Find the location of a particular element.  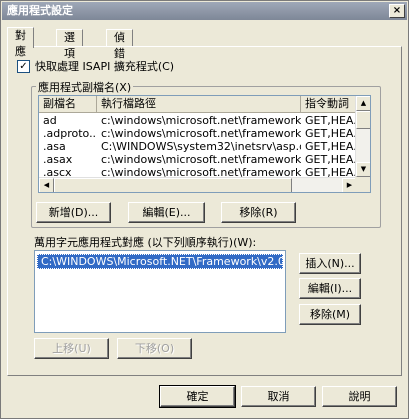

move-down-button: 下移(O) is located at coordinates (154, 348).